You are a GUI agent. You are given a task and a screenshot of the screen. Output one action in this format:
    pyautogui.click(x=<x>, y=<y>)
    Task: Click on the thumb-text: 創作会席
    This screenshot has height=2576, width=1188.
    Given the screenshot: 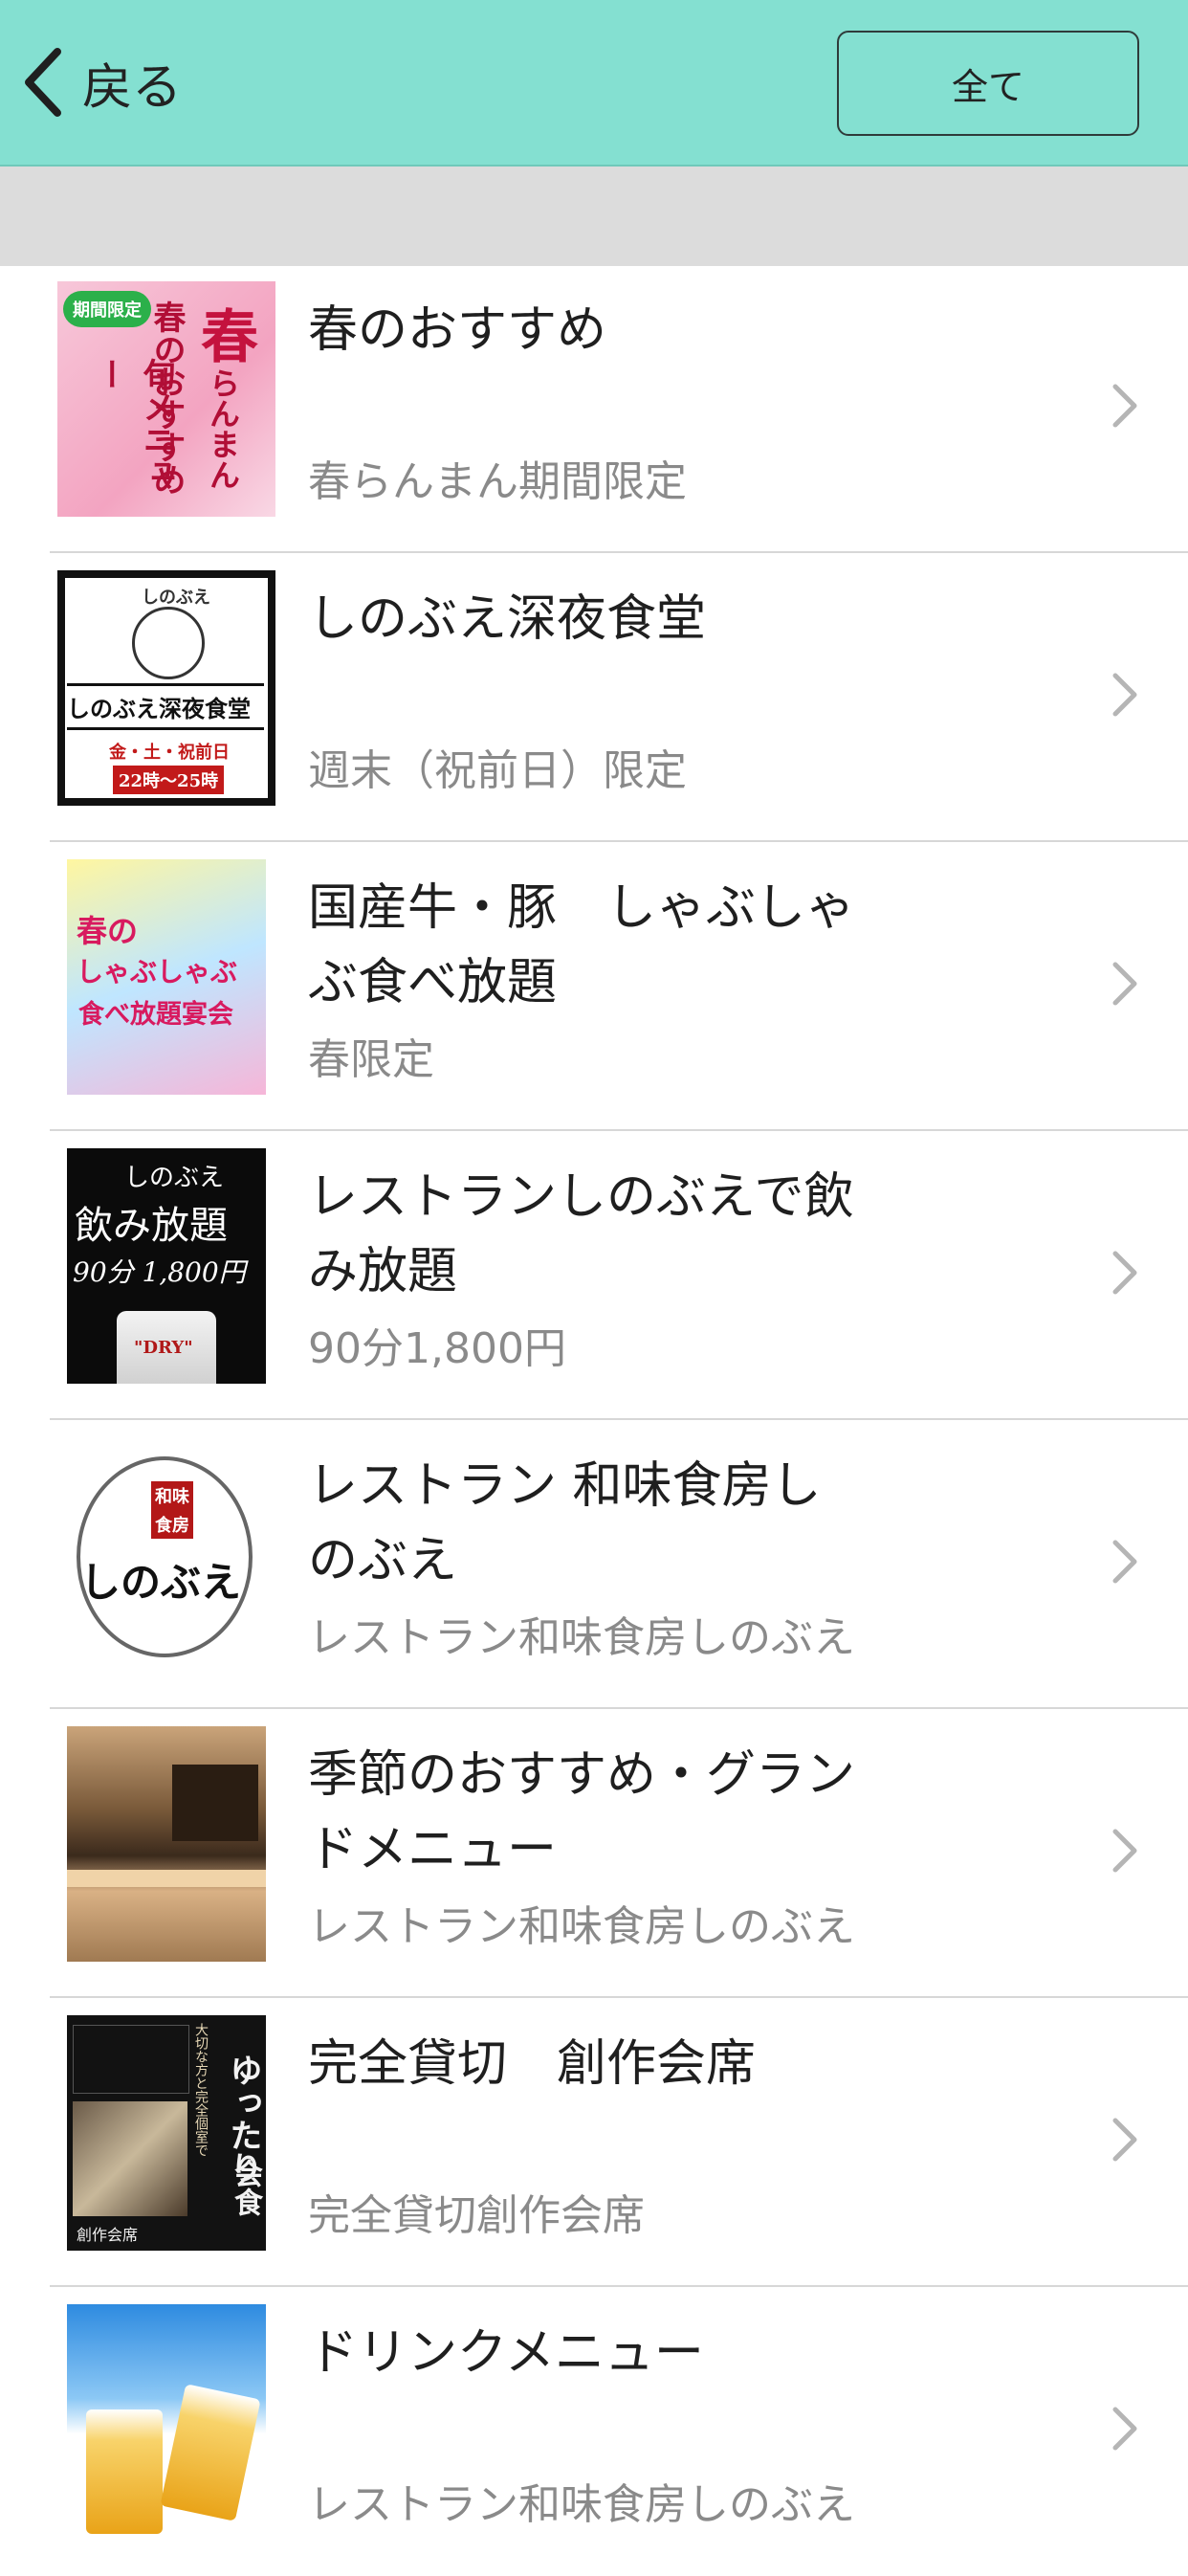 What is the action you would take?
    pyautogui.click(x=108, y=2235)
    